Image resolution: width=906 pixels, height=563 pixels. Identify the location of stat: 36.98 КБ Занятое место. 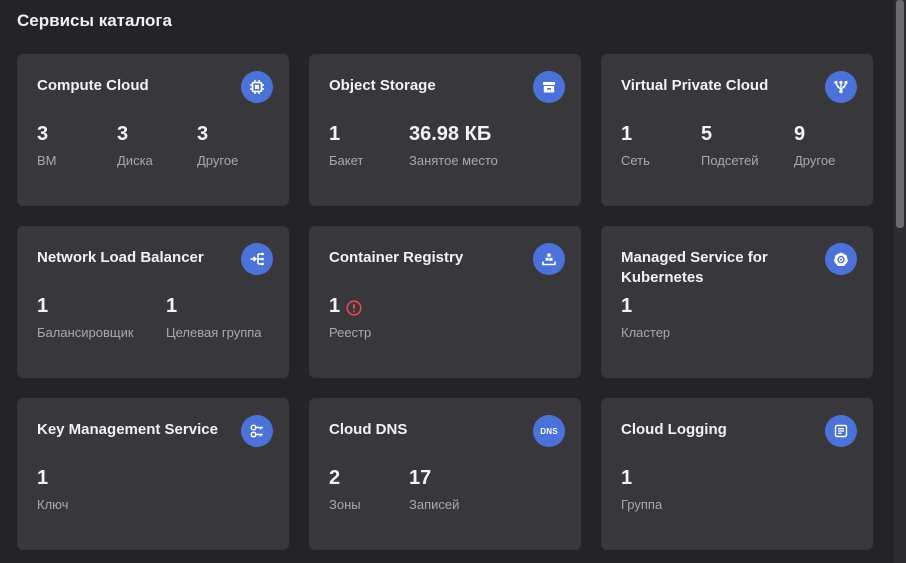
(469, 145).